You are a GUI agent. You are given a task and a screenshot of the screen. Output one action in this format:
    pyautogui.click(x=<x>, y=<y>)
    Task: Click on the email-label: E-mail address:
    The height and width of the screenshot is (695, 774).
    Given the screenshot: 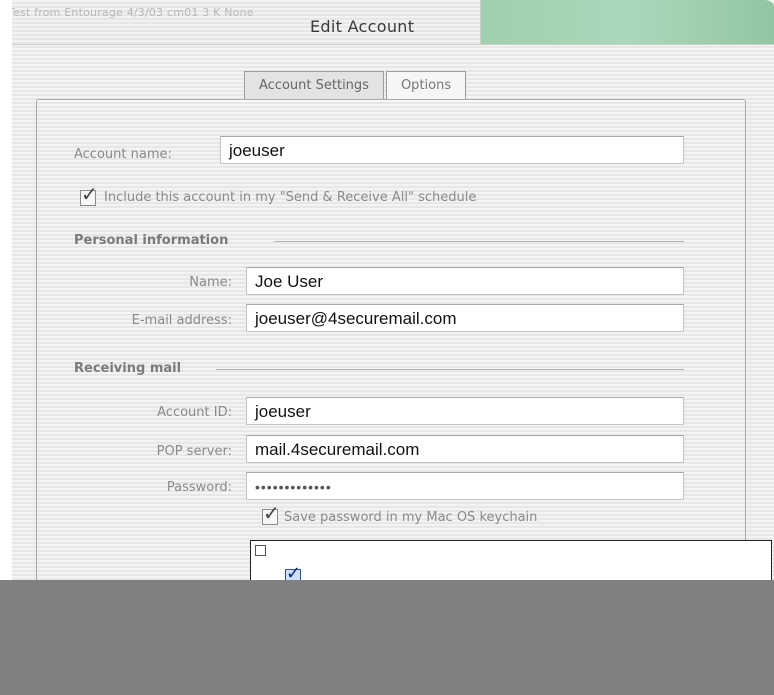 What is the action you would take?
    pyautogui.click(x=181, y=320)
    